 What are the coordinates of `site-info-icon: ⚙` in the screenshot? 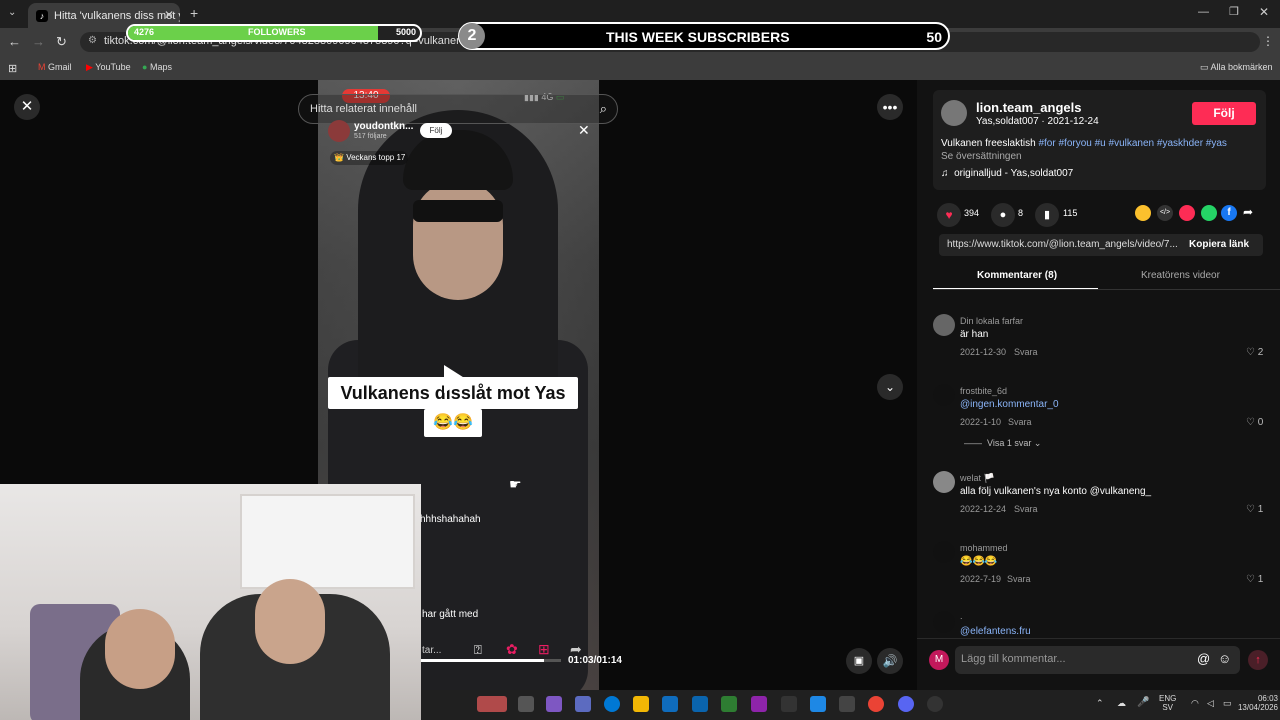 It's located at (92, 40).